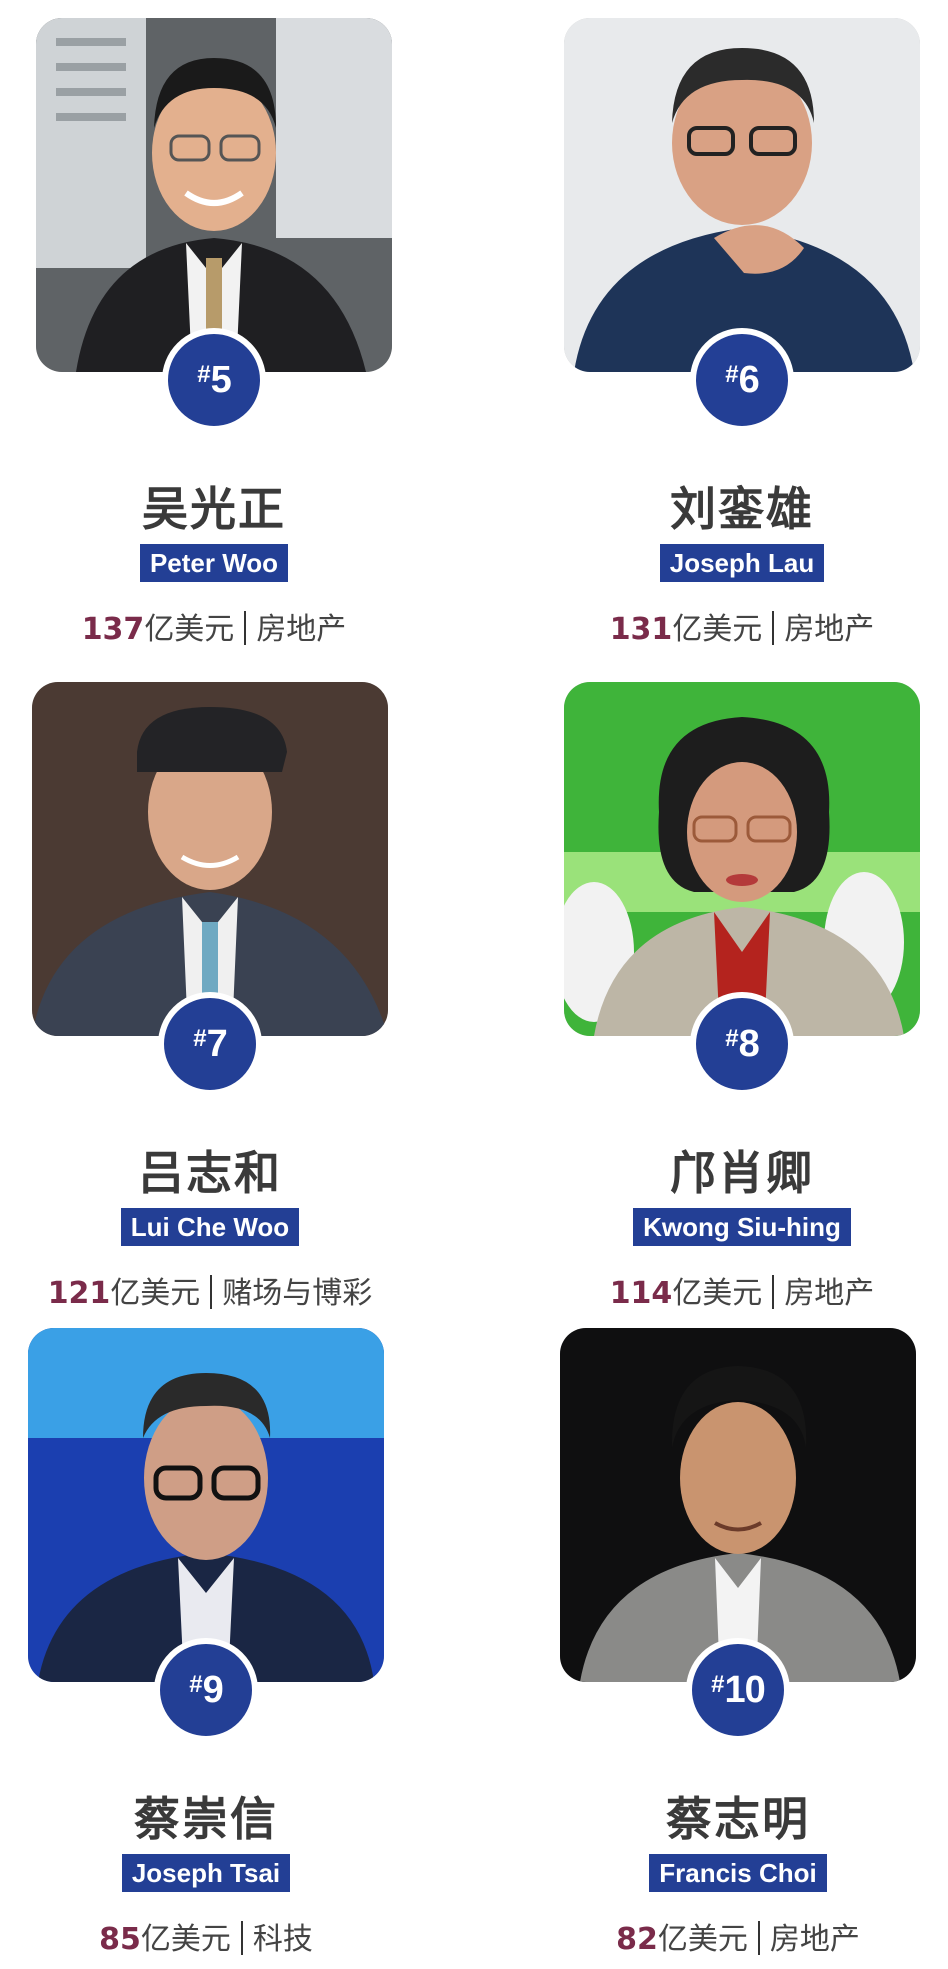  I want to click on rank-card: #10 蔡志明 Francis Choi 82亿美元 房地产, so click(740, 1648).